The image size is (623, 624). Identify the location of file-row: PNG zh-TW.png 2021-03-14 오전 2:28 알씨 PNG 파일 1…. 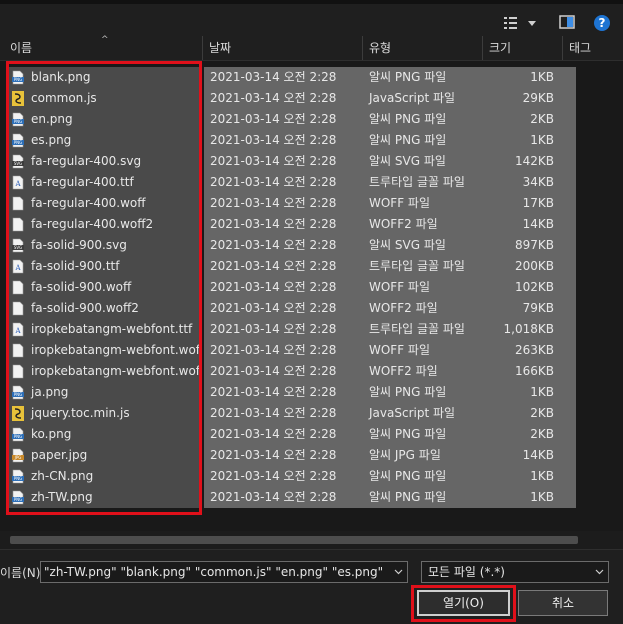
(311, 497).